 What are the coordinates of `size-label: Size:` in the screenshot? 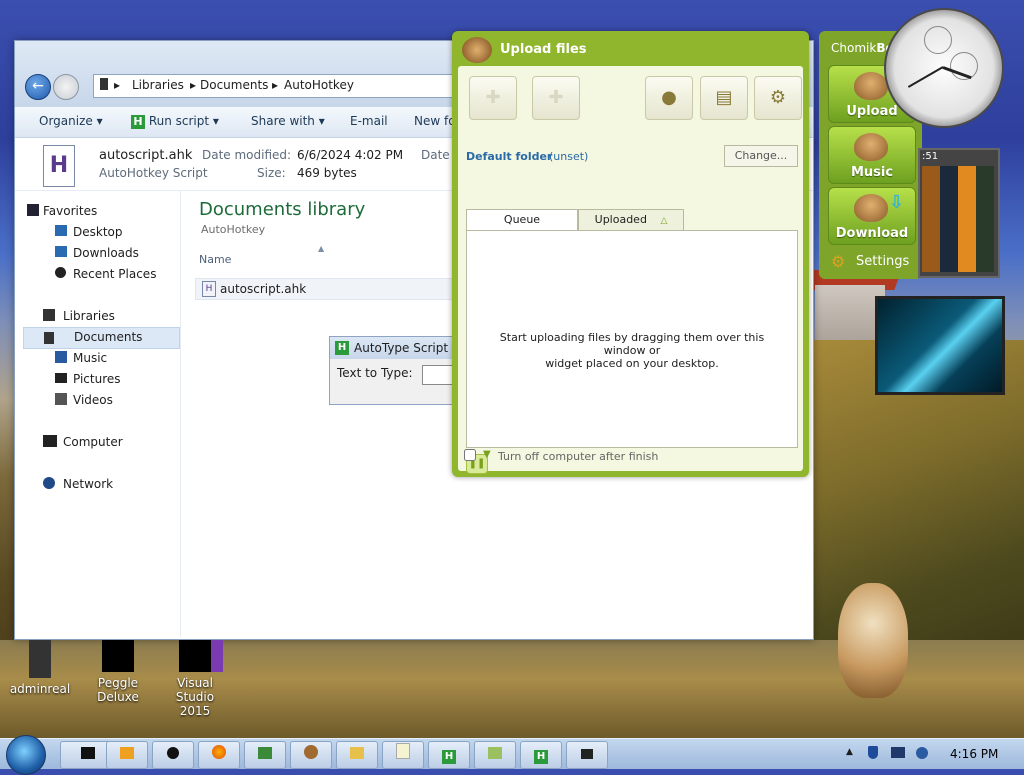 It's located at (271, 173).